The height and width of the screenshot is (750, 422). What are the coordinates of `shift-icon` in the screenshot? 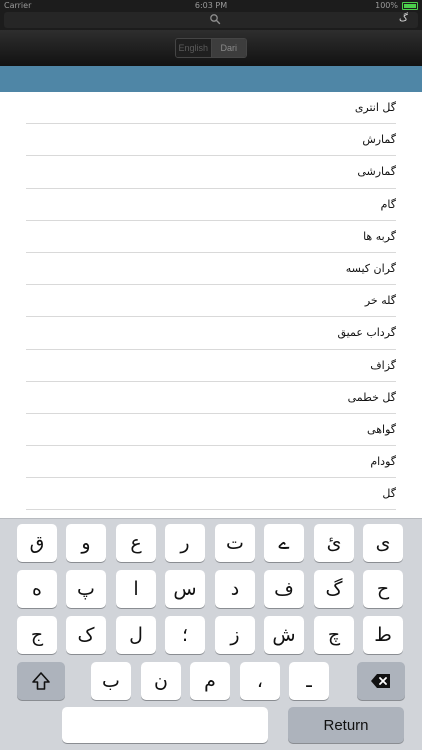 It's located at (41, 681).